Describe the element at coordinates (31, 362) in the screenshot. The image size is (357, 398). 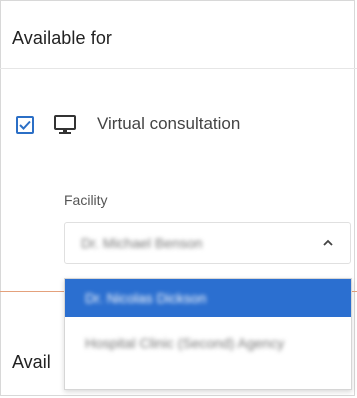
I see `lower-section-title: Avail` at that location.